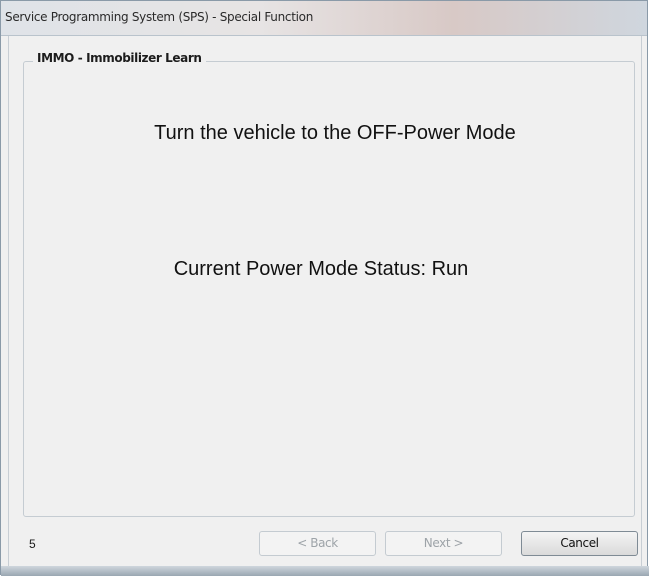  I want to click on next-button: Next >, so click(443, 543).